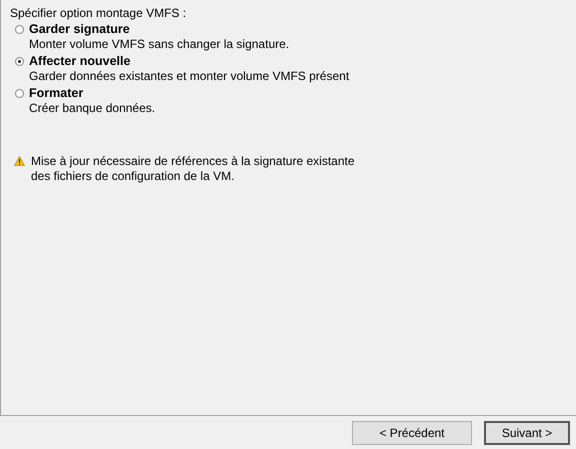 The width and height of the screenshot is (576, 449). I want to click on option-label: Formater, so click(56, 93).